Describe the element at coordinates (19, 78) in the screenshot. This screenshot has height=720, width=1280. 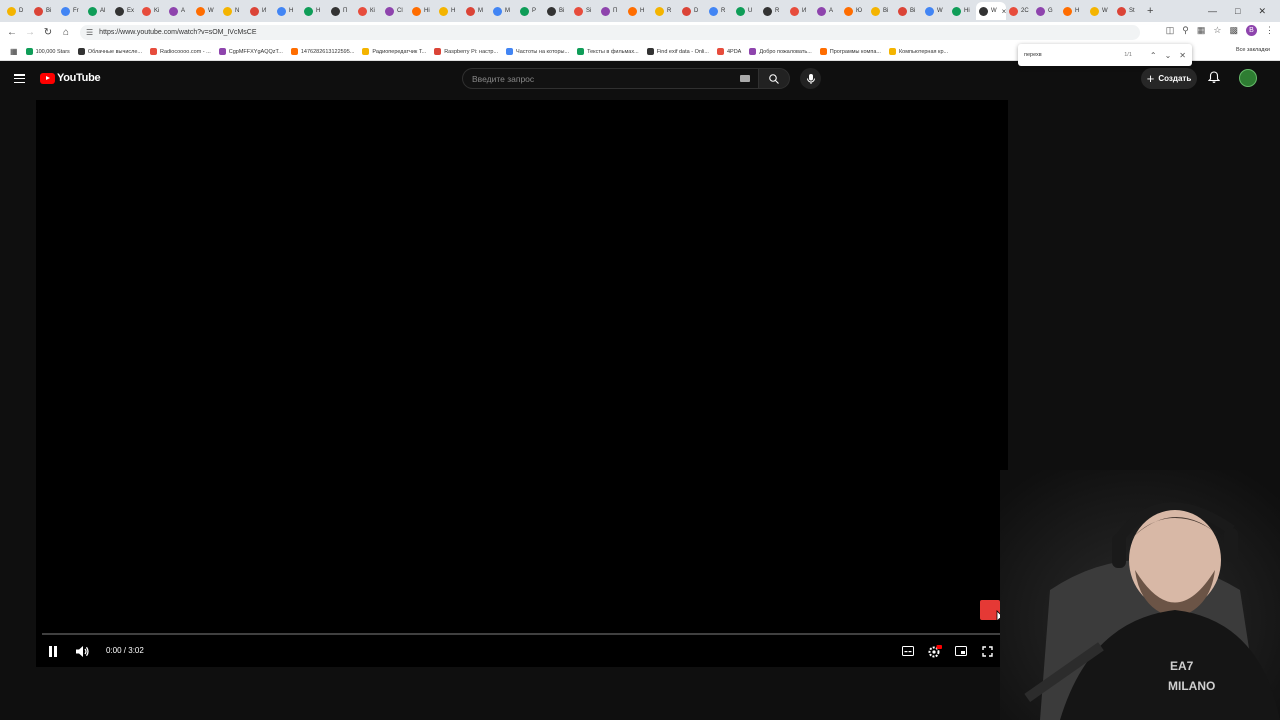
I see `hamburger-menu-icon` at that location.